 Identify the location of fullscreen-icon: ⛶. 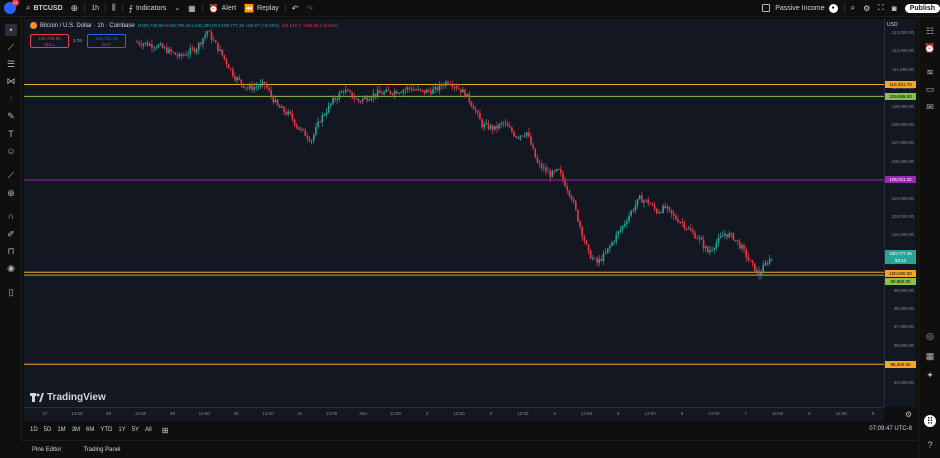
(881, 7).